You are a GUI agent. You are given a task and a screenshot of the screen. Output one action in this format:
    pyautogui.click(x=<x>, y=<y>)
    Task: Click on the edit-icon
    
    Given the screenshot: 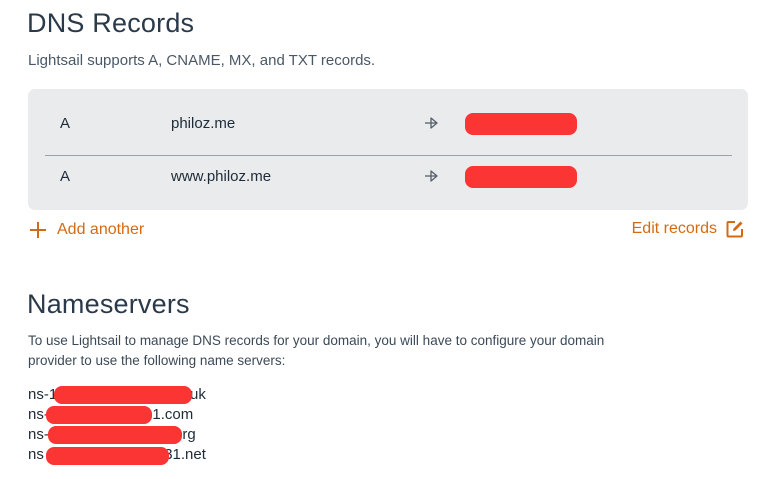 What is the action you would take?
    pyautogui.click(x=734, y=229)
    